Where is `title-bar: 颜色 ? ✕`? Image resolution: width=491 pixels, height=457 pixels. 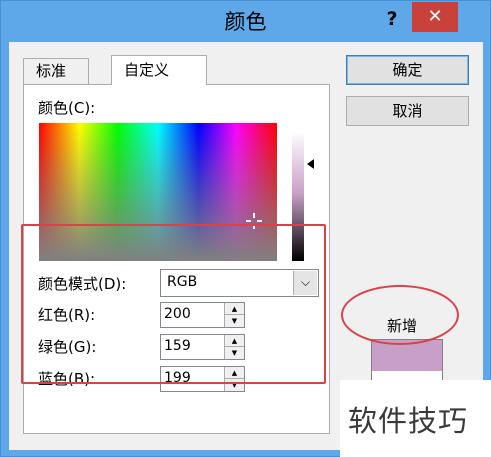 title-bar: 颜色 ? ✕ is located at coordinates (245, 21).